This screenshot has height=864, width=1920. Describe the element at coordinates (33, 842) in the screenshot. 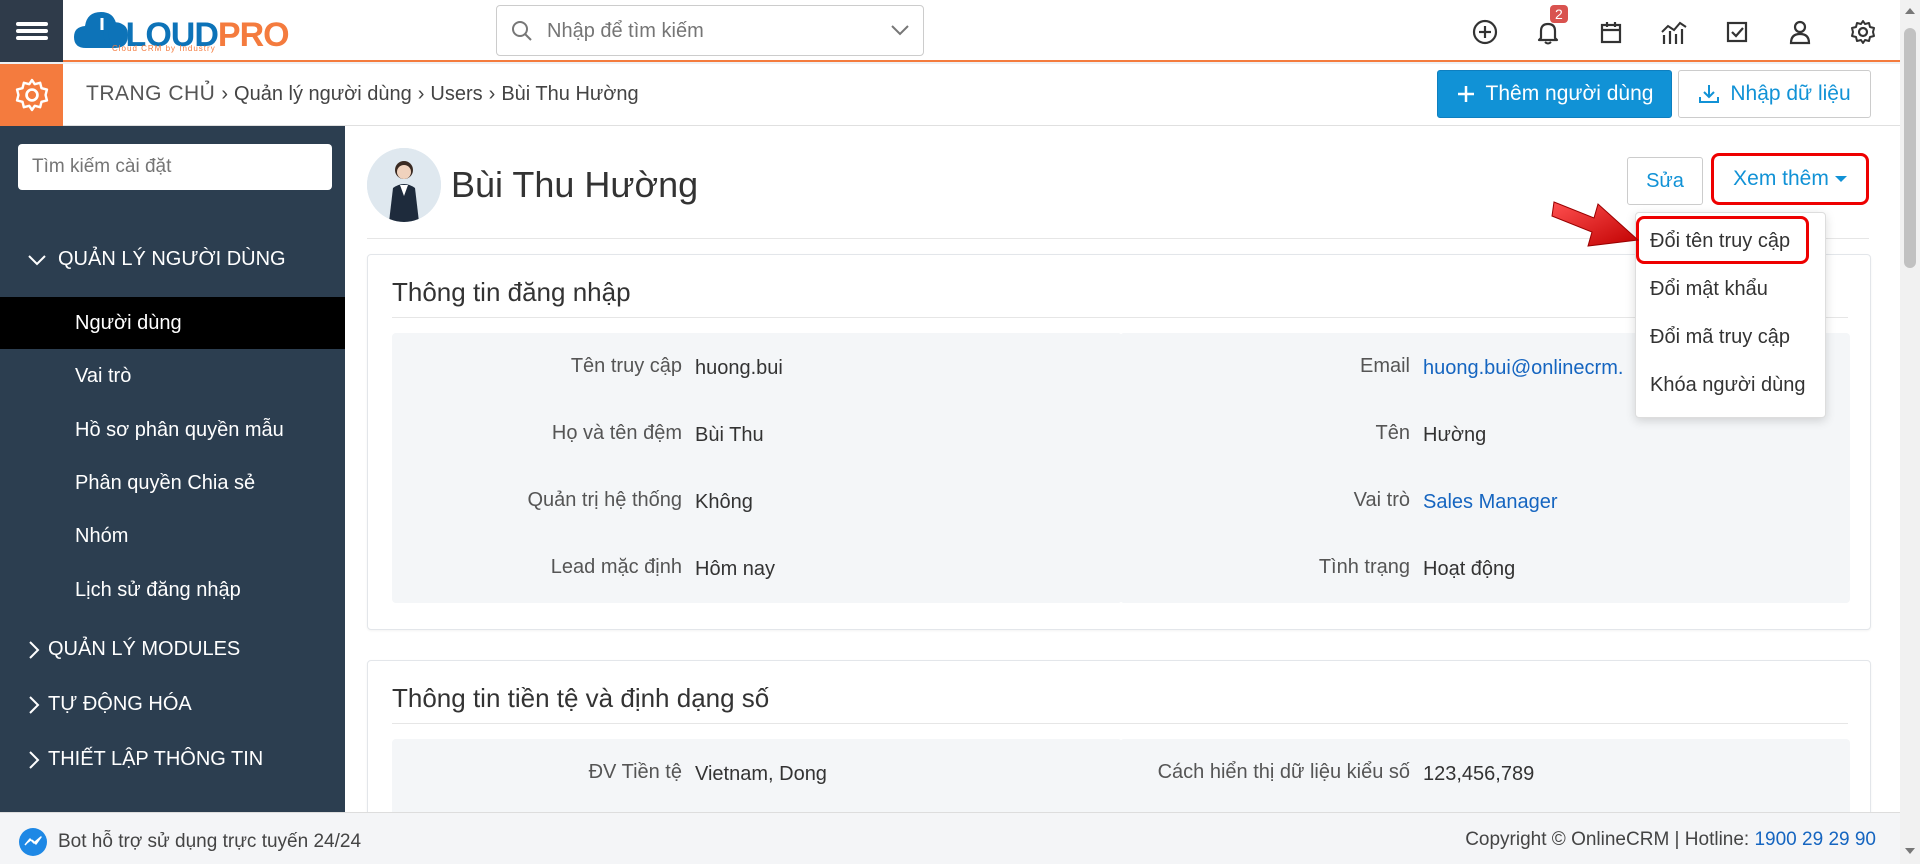

I see `messenger-icon` at that location.